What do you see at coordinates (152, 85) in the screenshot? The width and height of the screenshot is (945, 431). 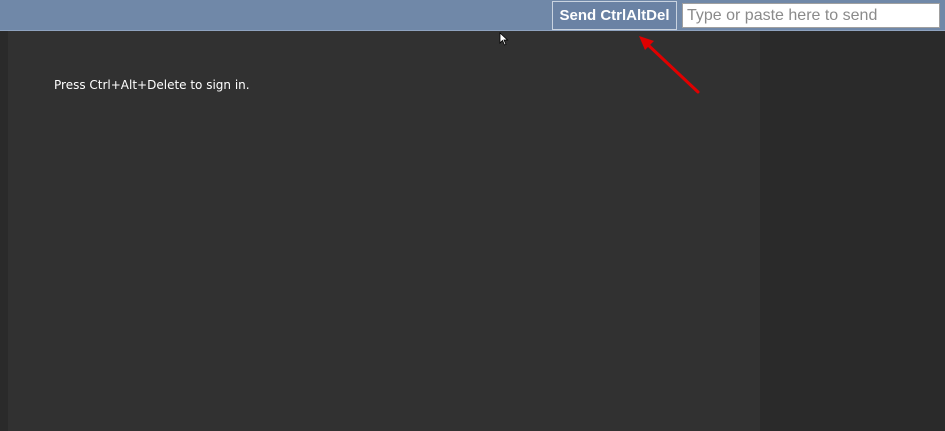 I see `sign-in-prompt: Press Ctrl+Alt+Delete to sign in.` at bounding box center [152, 85].